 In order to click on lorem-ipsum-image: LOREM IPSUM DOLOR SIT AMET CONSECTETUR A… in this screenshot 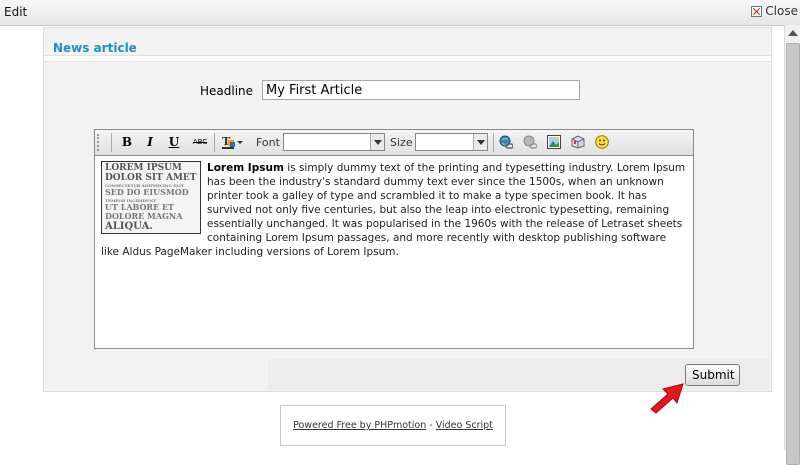, I will do `click(151, 197)`.